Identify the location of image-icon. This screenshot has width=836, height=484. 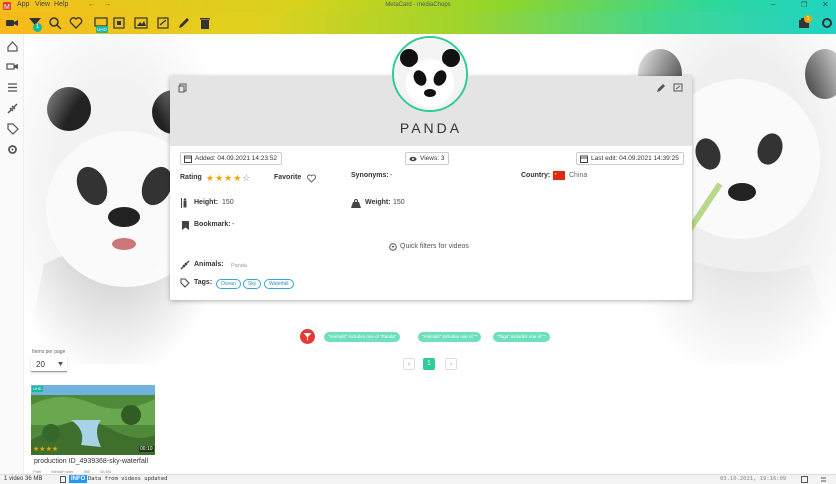
(141, 23).